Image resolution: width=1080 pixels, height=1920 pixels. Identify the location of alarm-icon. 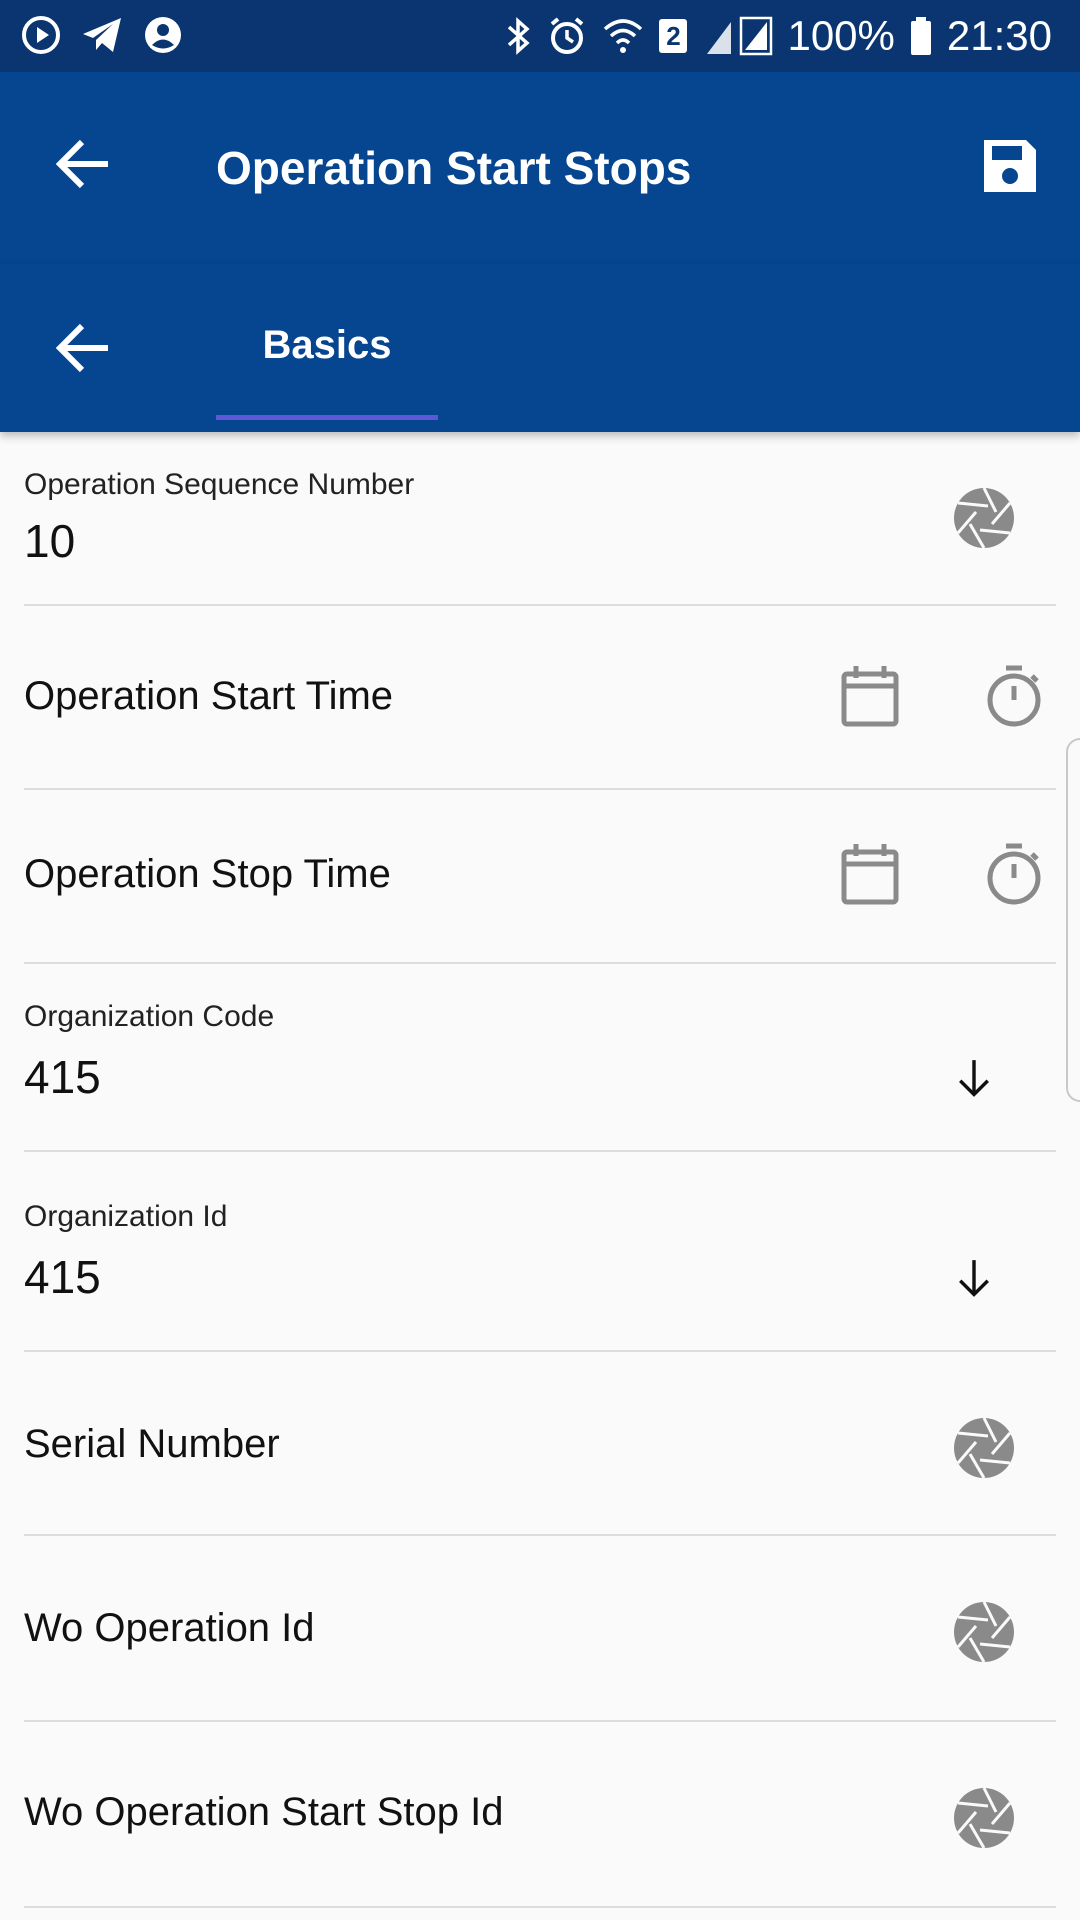
(567, 35).